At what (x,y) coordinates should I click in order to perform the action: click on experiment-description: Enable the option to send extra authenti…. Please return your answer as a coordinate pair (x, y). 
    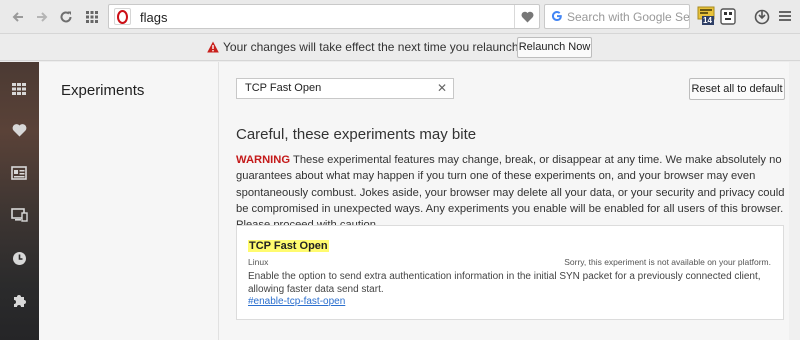
    Looking at the image, I should click on (504, 283).